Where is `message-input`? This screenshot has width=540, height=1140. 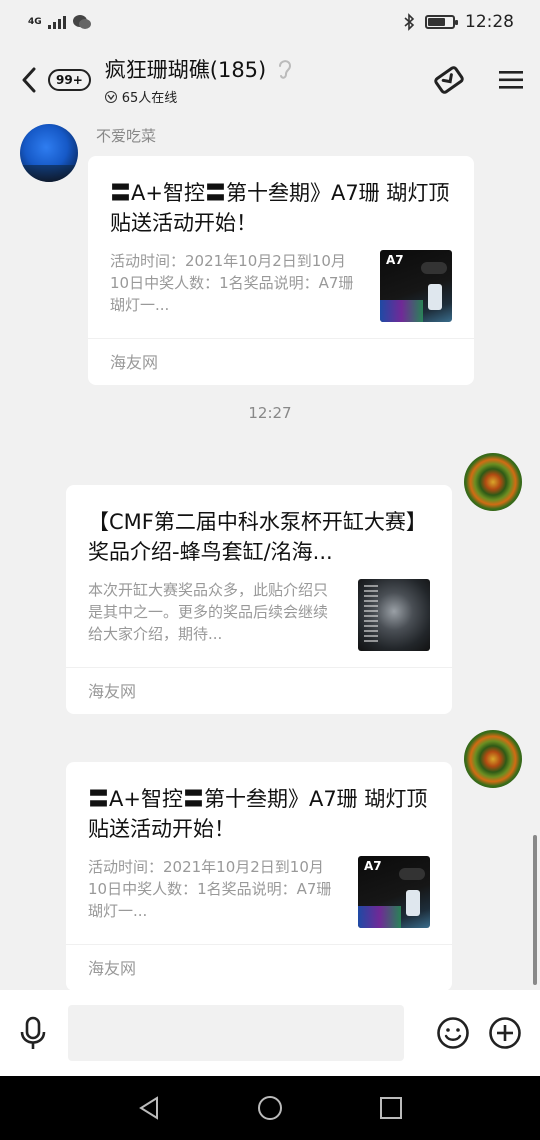
message-input is located at coordinates (236, 1033).